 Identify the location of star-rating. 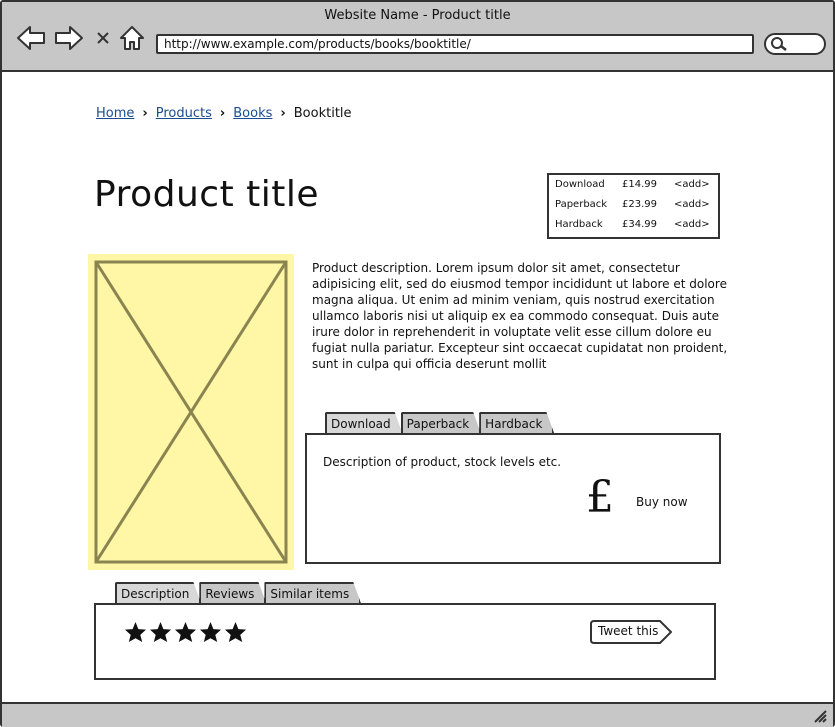
(185, 632).